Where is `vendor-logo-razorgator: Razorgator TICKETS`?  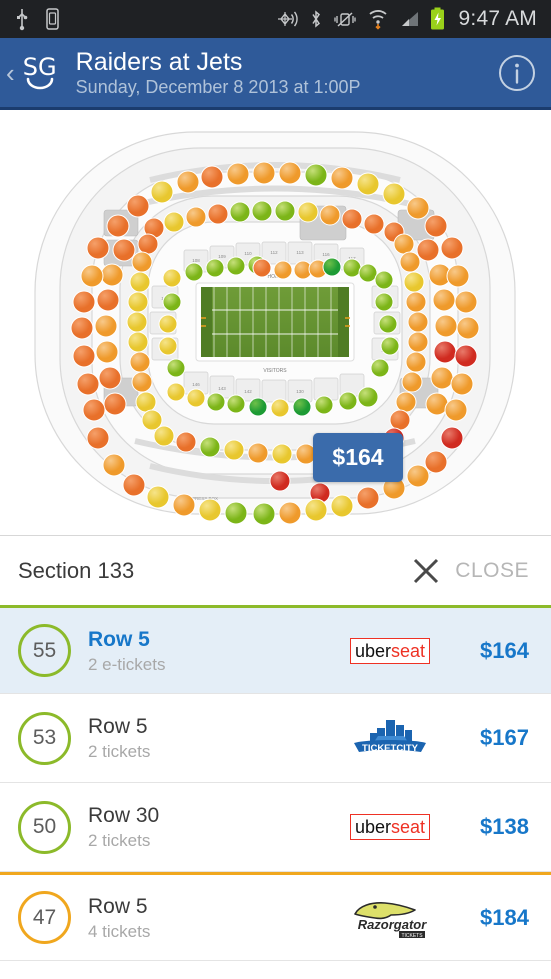 vendor-logo-razorgator: Razorgator TICKETS is located at coordinates (390, 918).